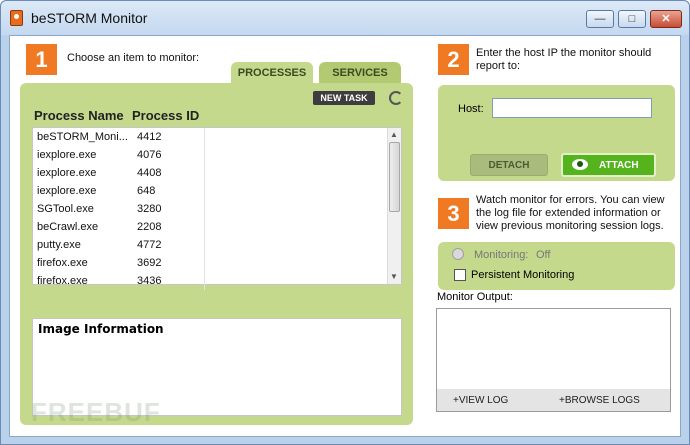  I want to click on maximize-button: □, so click(632, 19).